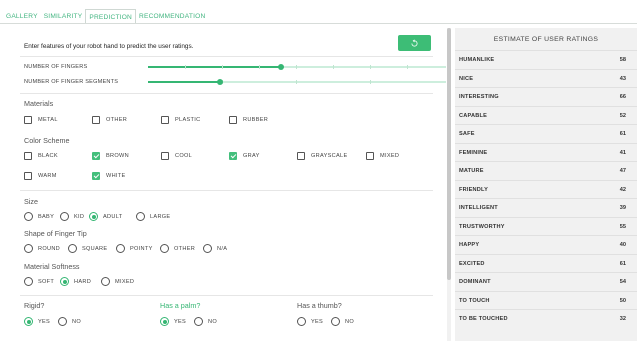 The height and width of the screenshot is (341, 637). I want to click on rigid-yes: YES, so click(37, 321).